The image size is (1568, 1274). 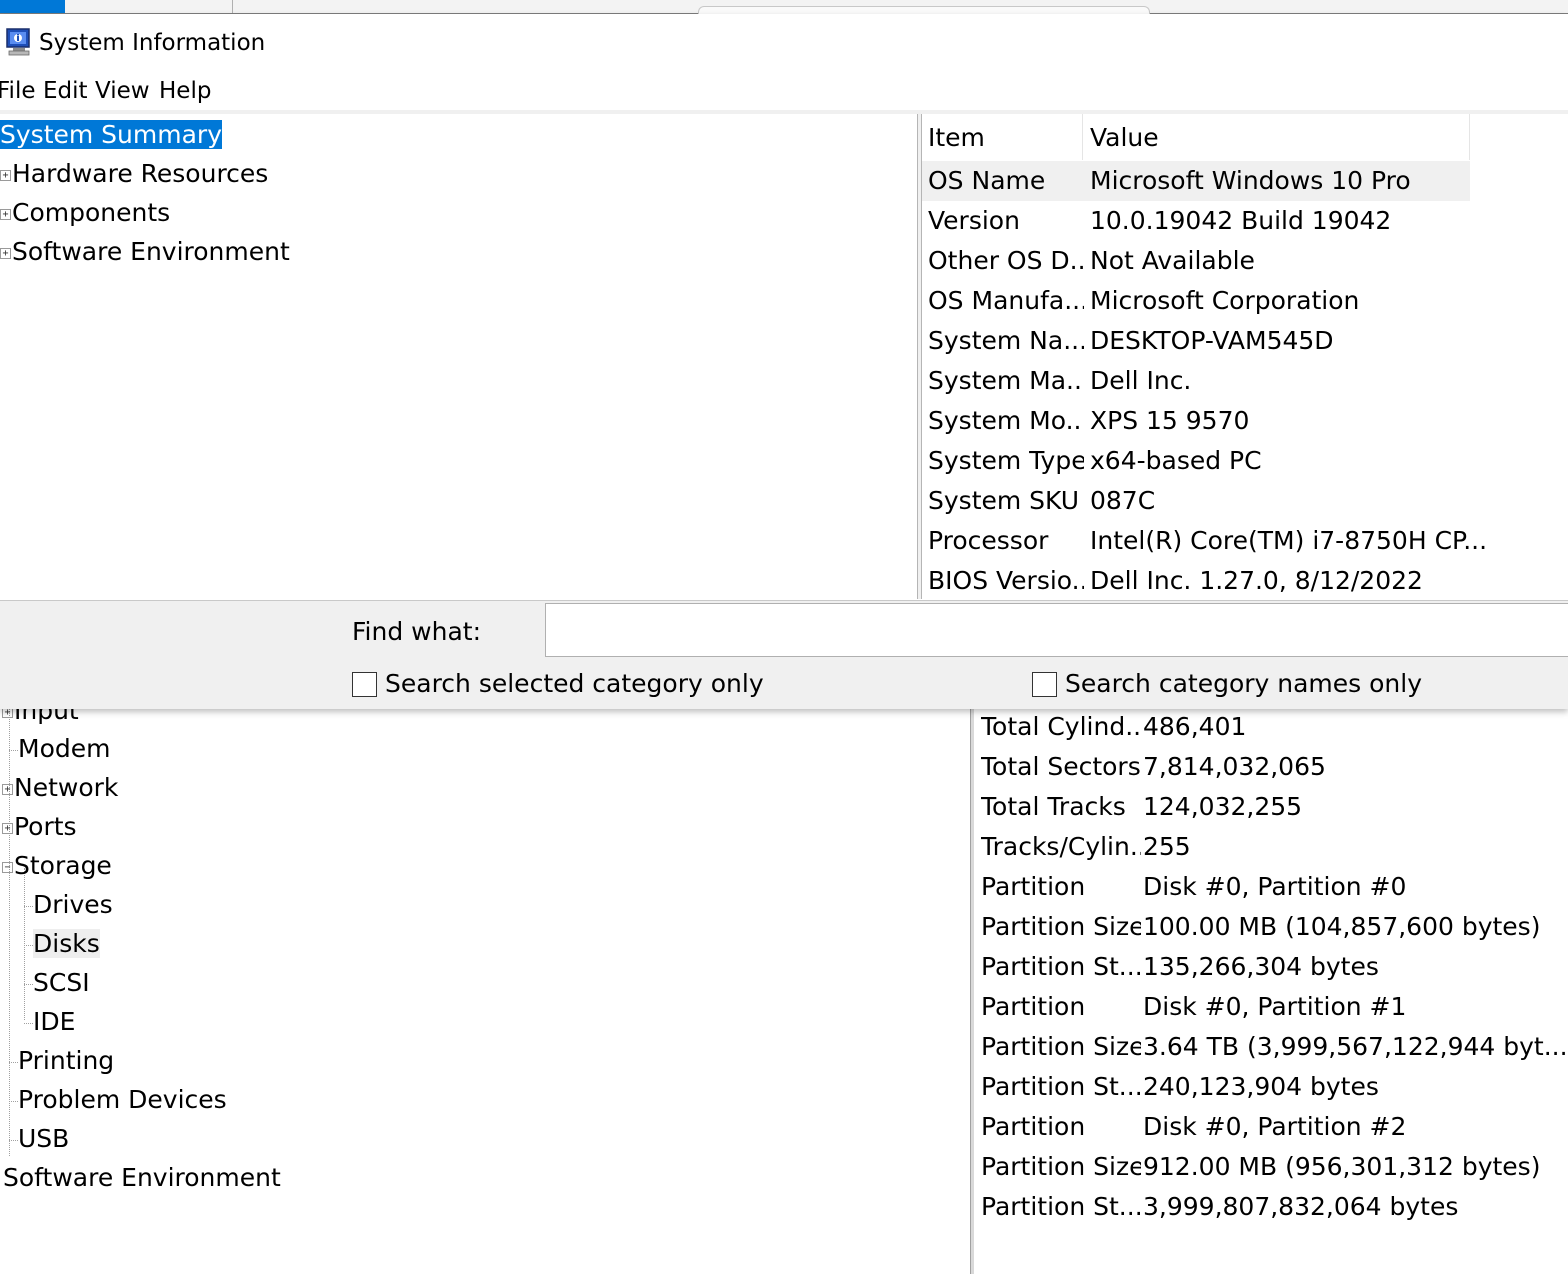 What do you see at coordinates (61, 983) in the screenshot?
I see `tree-item-scsi: SCSI` at bounding box center [61, 983].